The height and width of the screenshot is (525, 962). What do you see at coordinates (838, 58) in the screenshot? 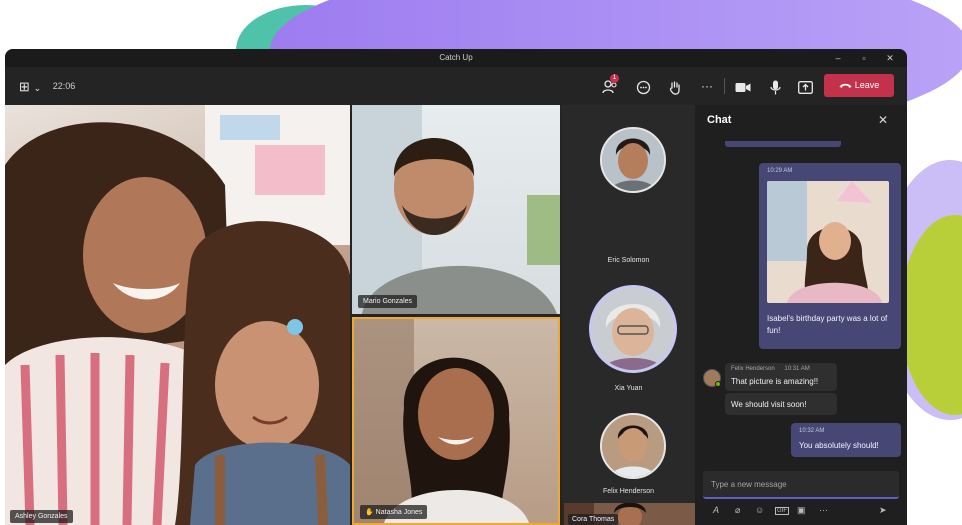
I see `minimize-button: –` at bounding box center [838, 58].